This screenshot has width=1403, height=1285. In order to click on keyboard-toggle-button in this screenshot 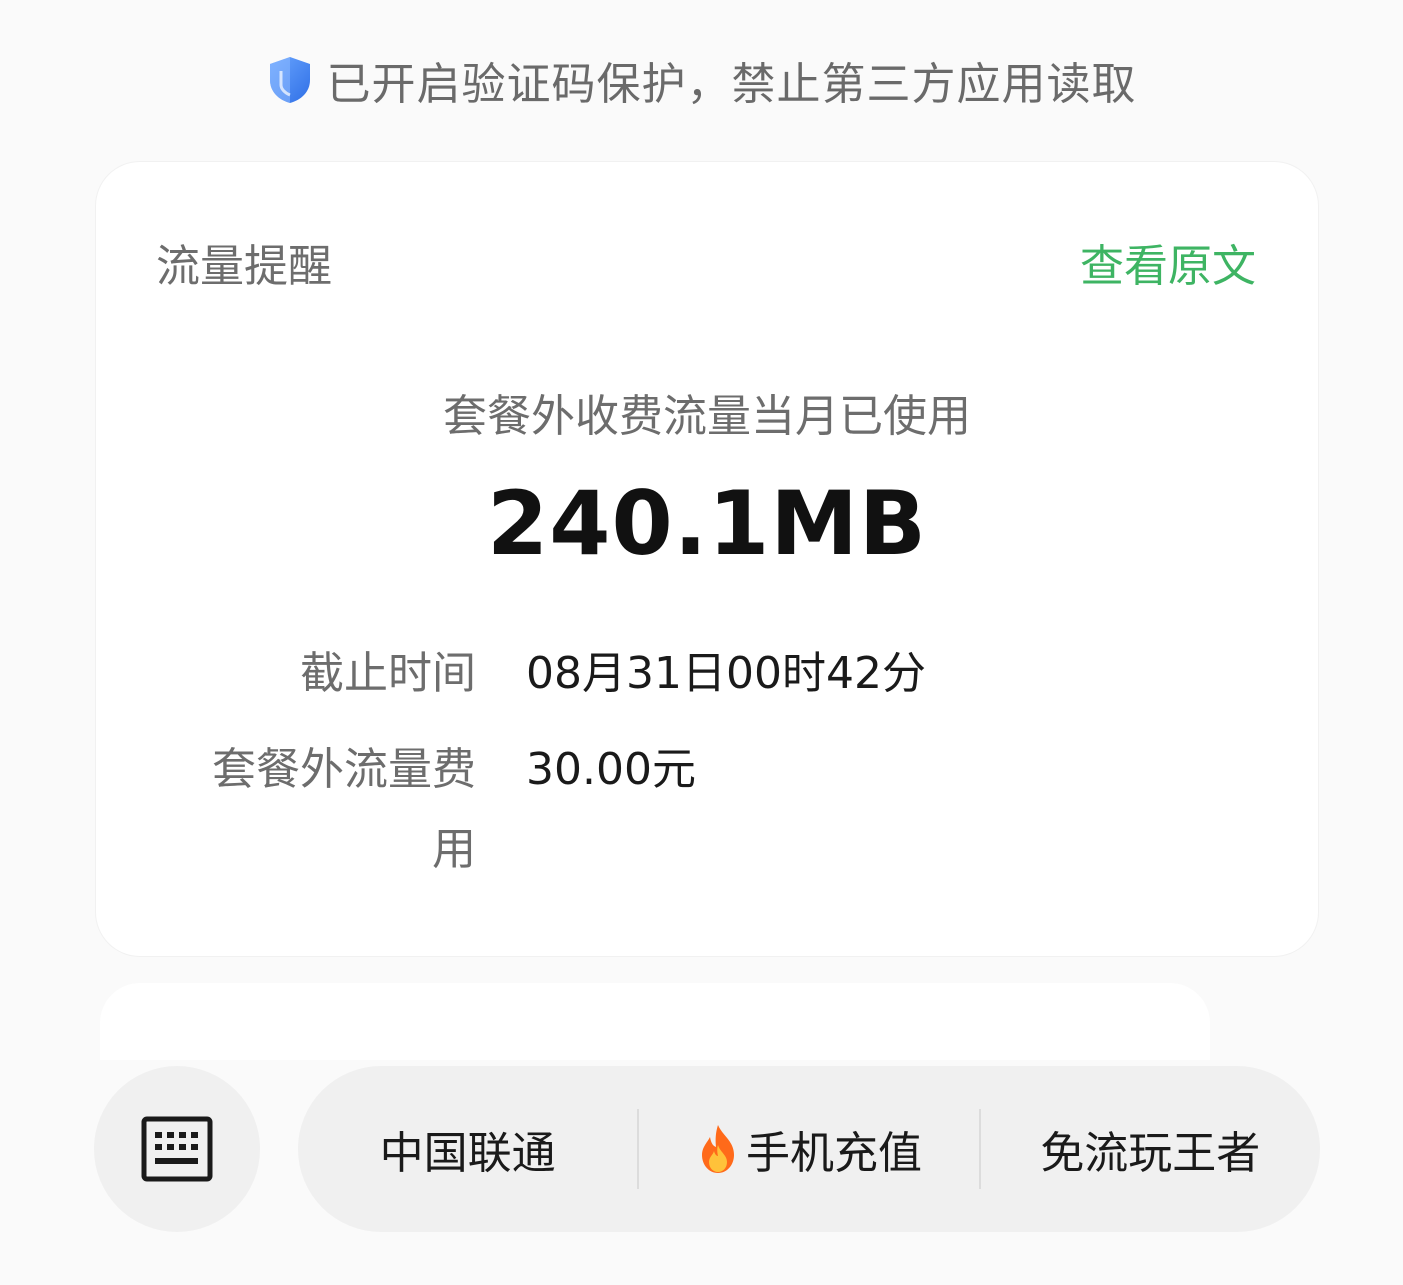, I will do `click(177, 1149)`.